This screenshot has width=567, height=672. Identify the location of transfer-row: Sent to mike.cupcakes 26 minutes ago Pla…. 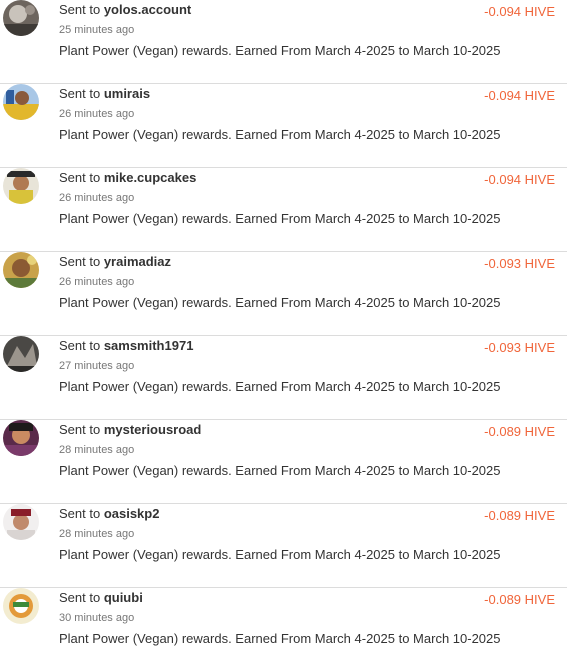
(283, 210).